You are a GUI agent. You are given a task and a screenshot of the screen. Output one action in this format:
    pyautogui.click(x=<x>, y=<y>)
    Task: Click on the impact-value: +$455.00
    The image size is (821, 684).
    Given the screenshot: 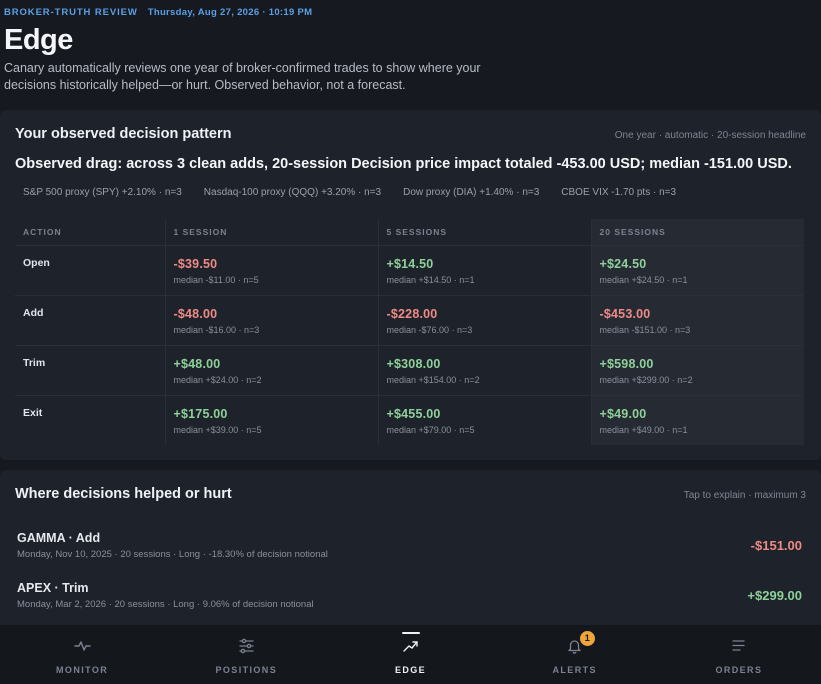 What is the action you would take?
    pyautogui.click(x=413, y=413)
    